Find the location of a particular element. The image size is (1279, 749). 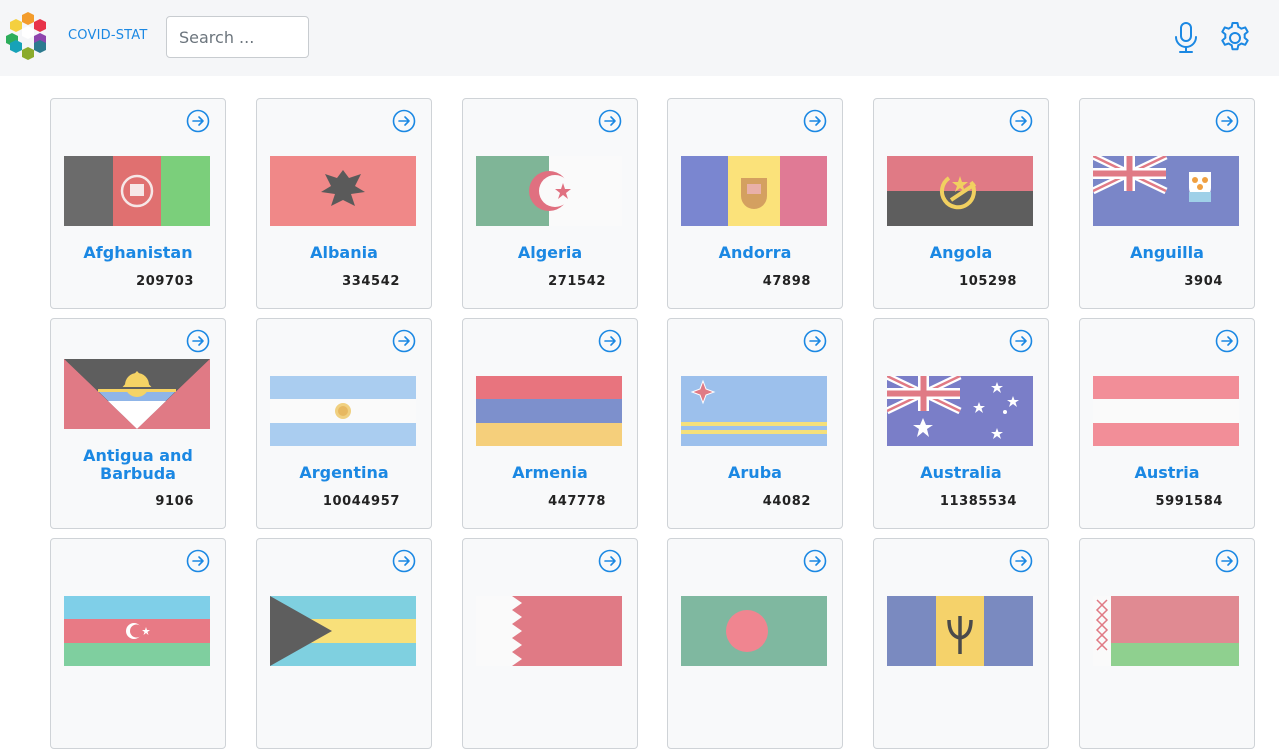

country-card-algeria: Algeria 271542 is located at coordinates (550, 203).